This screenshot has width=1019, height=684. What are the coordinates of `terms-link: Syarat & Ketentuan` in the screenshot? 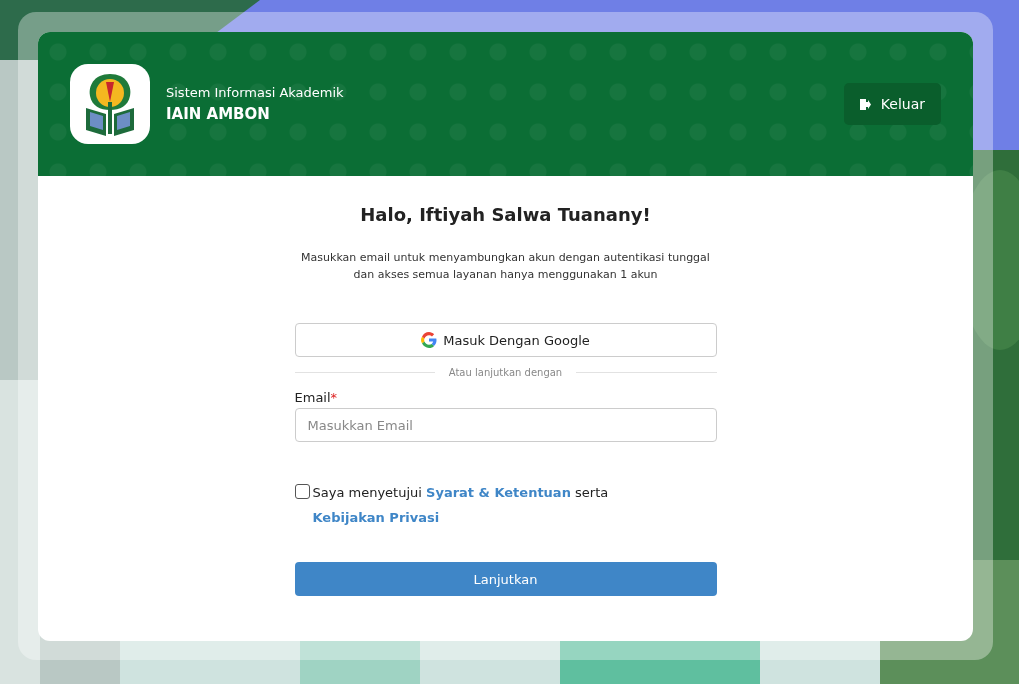 It's located at (498, 492).